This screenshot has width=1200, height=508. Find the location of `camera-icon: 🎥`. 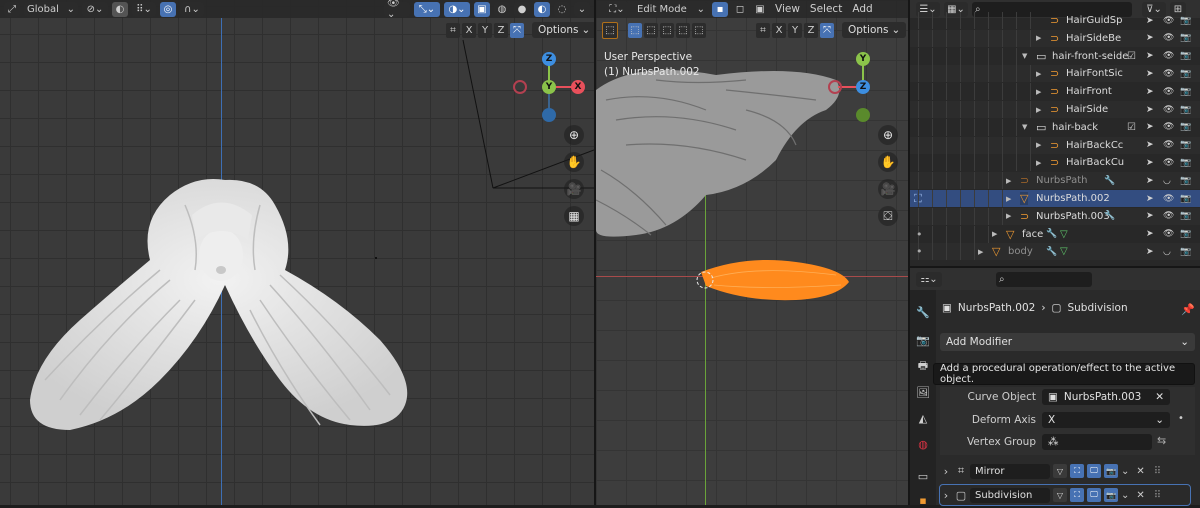

camera-icon: 🎥 is located at coordinates (574, 189).